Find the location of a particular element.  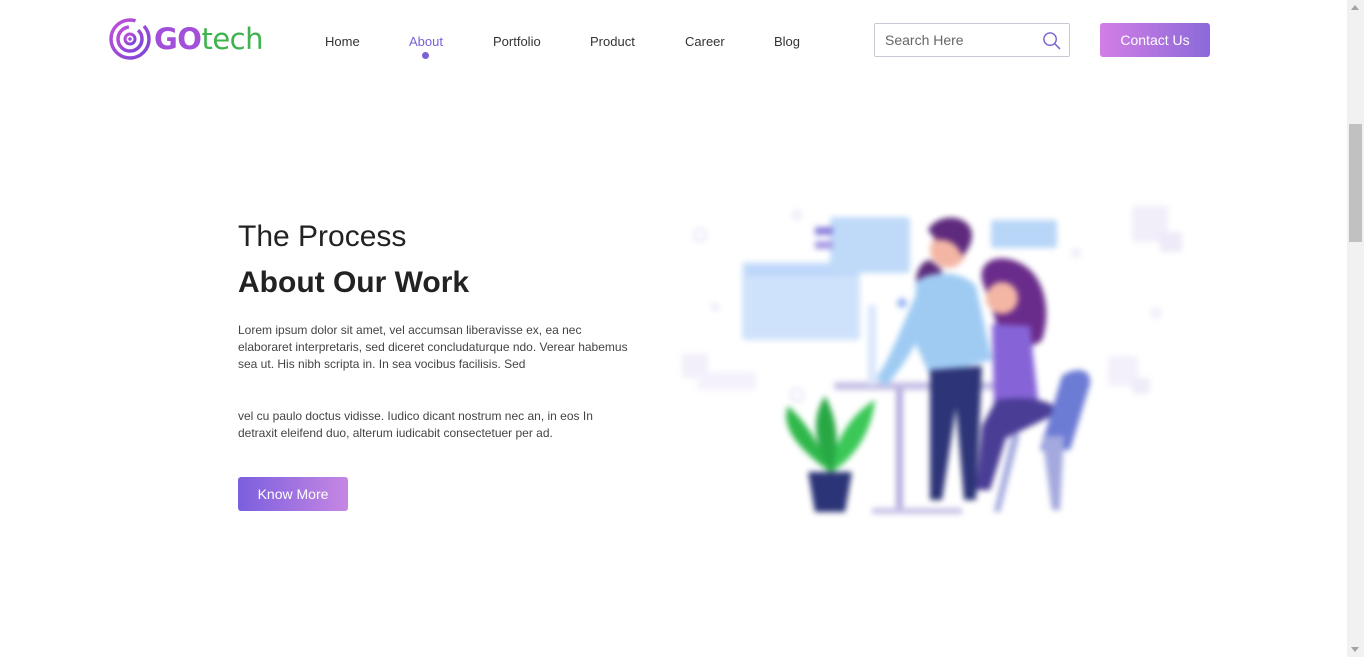

active-indicator-dot is located at coordinates (426, 55).